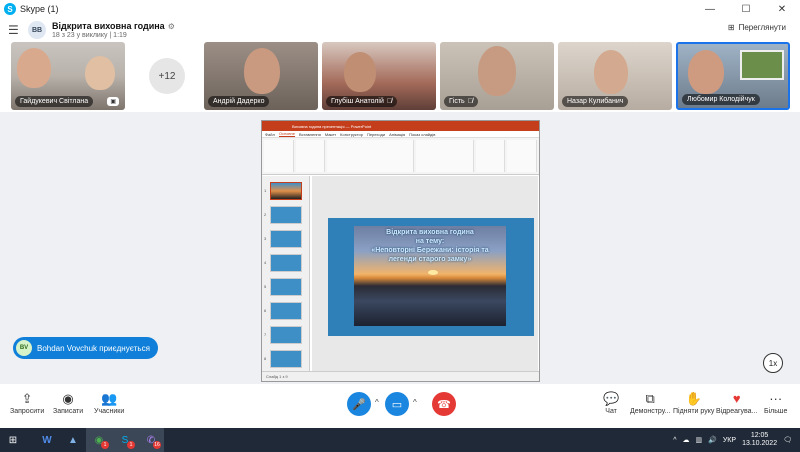  I want to click on view-toggle-button: ⊞ Переглянути, so click(757, 27).